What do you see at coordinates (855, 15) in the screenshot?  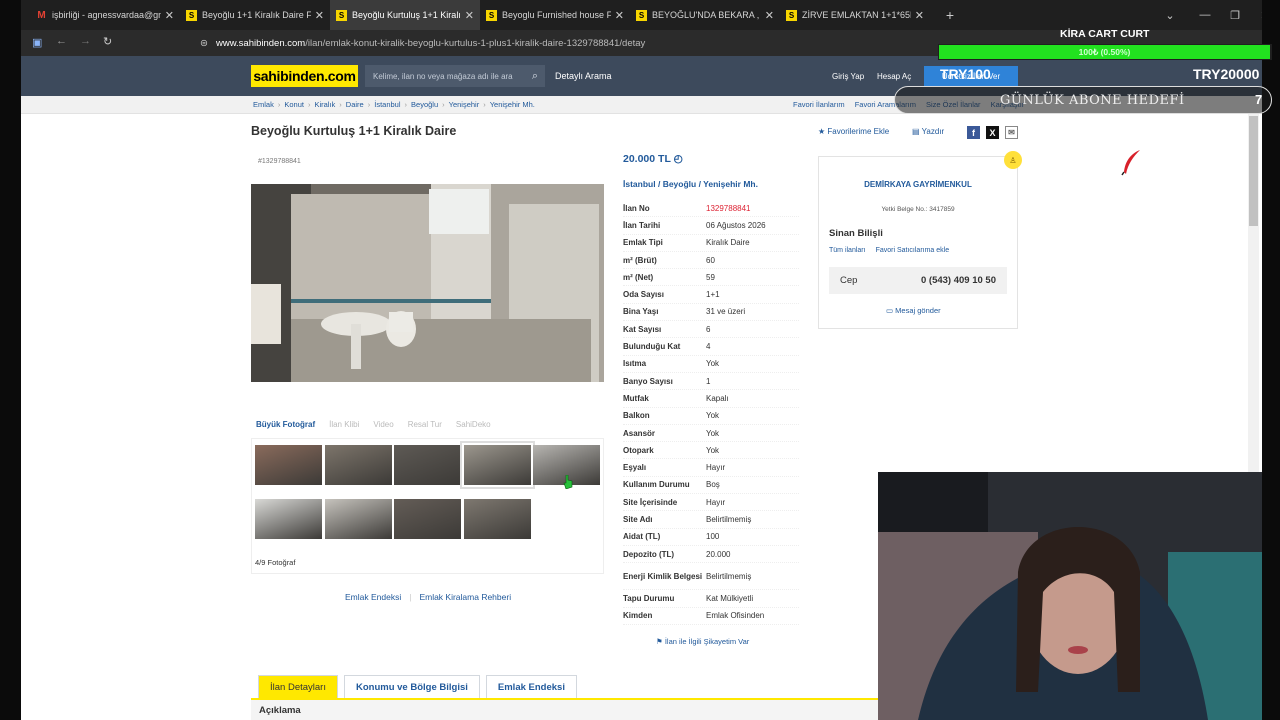 I see `browser-tab: S ZİRVE EMLAKTAN 1+1*65M2*3.KAT ✕` at bounding box center [855, 15].